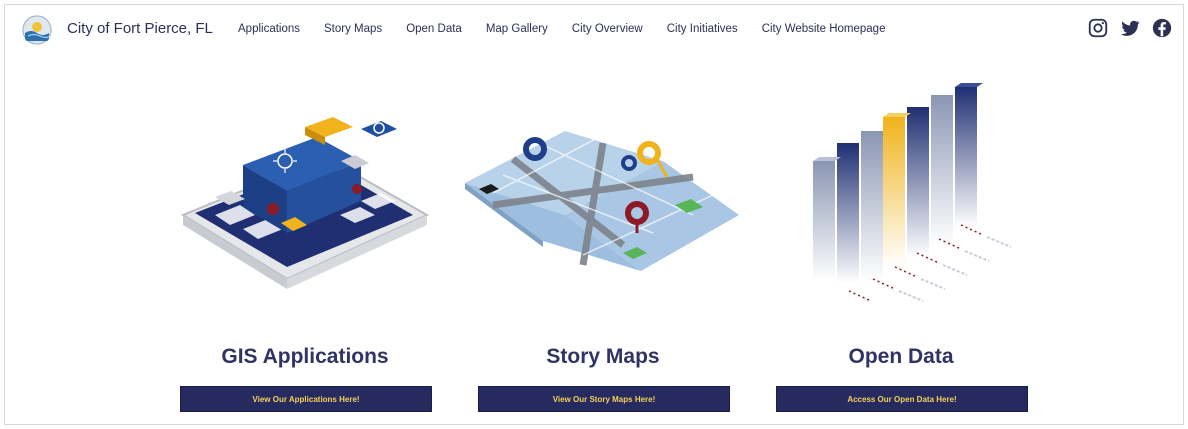 This screenshot has height=429, width=1188. Describe the element at coordinates (140, 28) in the screenshot. I see `site-title: City of Fort Pierce, FL` at that location.